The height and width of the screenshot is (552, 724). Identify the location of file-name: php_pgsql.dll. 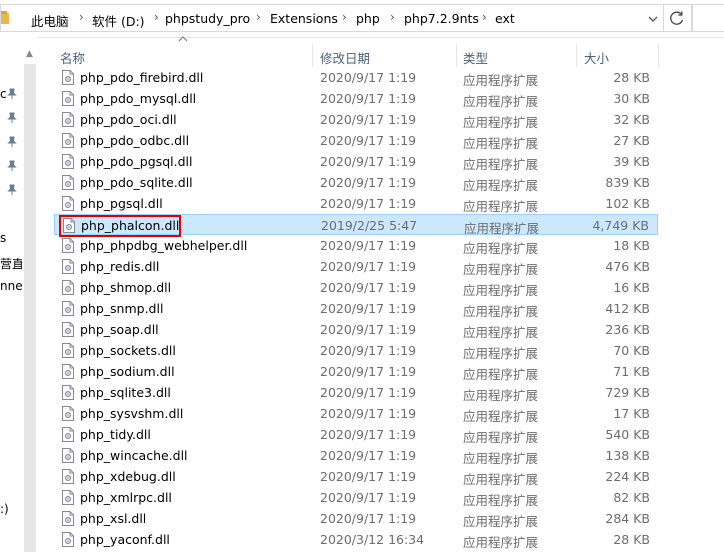
(121, 203).